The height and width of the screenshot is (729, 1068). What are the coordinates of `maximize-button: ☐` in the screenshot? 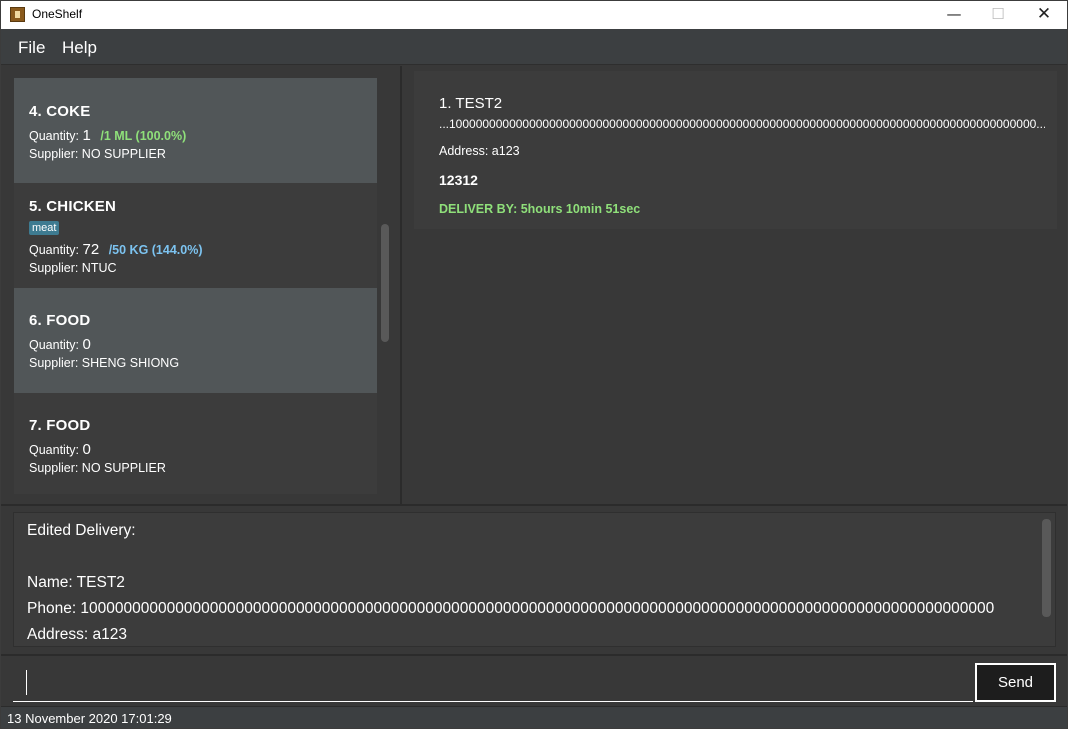 It's located at (998, 15).